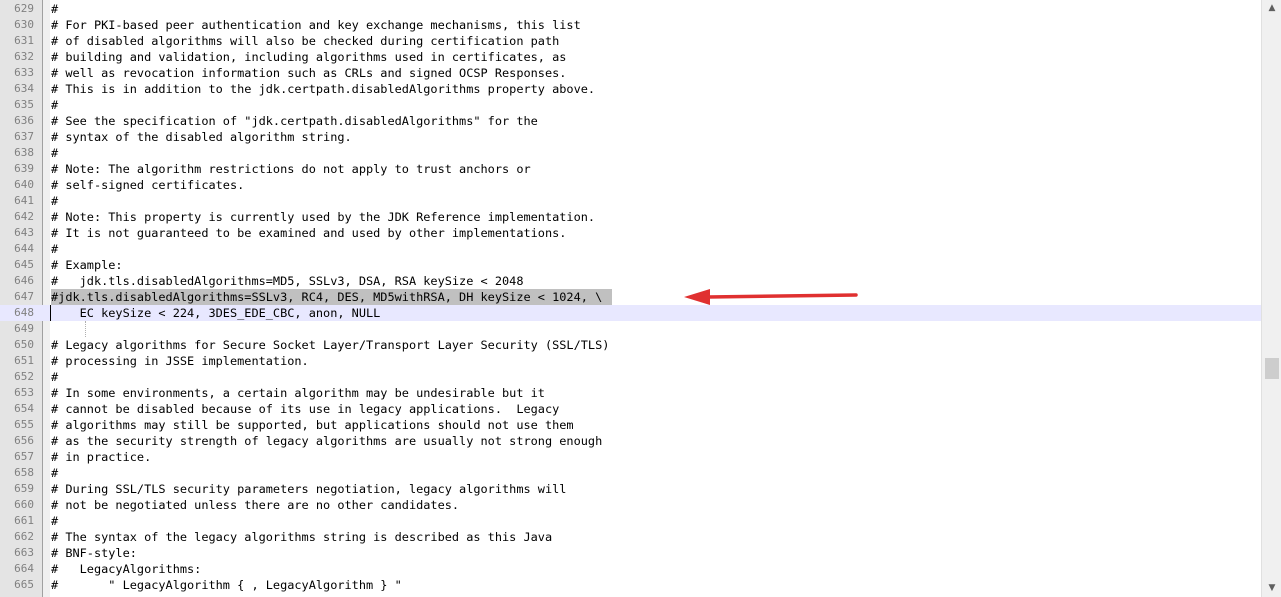  I want to click on vertical-scrollbar: ▲ ▼, so click(1271, 298).